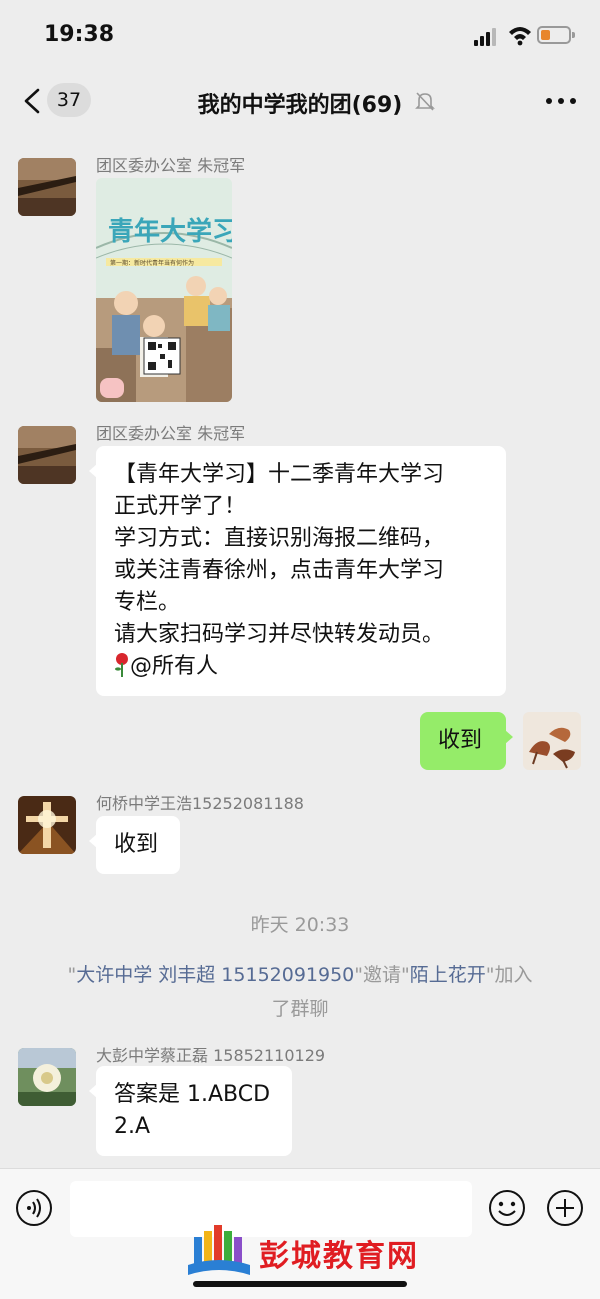  What do you see at coordinates (164, 290) in the screenshot?
I see `poster-image: 青年大学习 第一期：新时代青年当有何作为` at bounding box center [164, 290].